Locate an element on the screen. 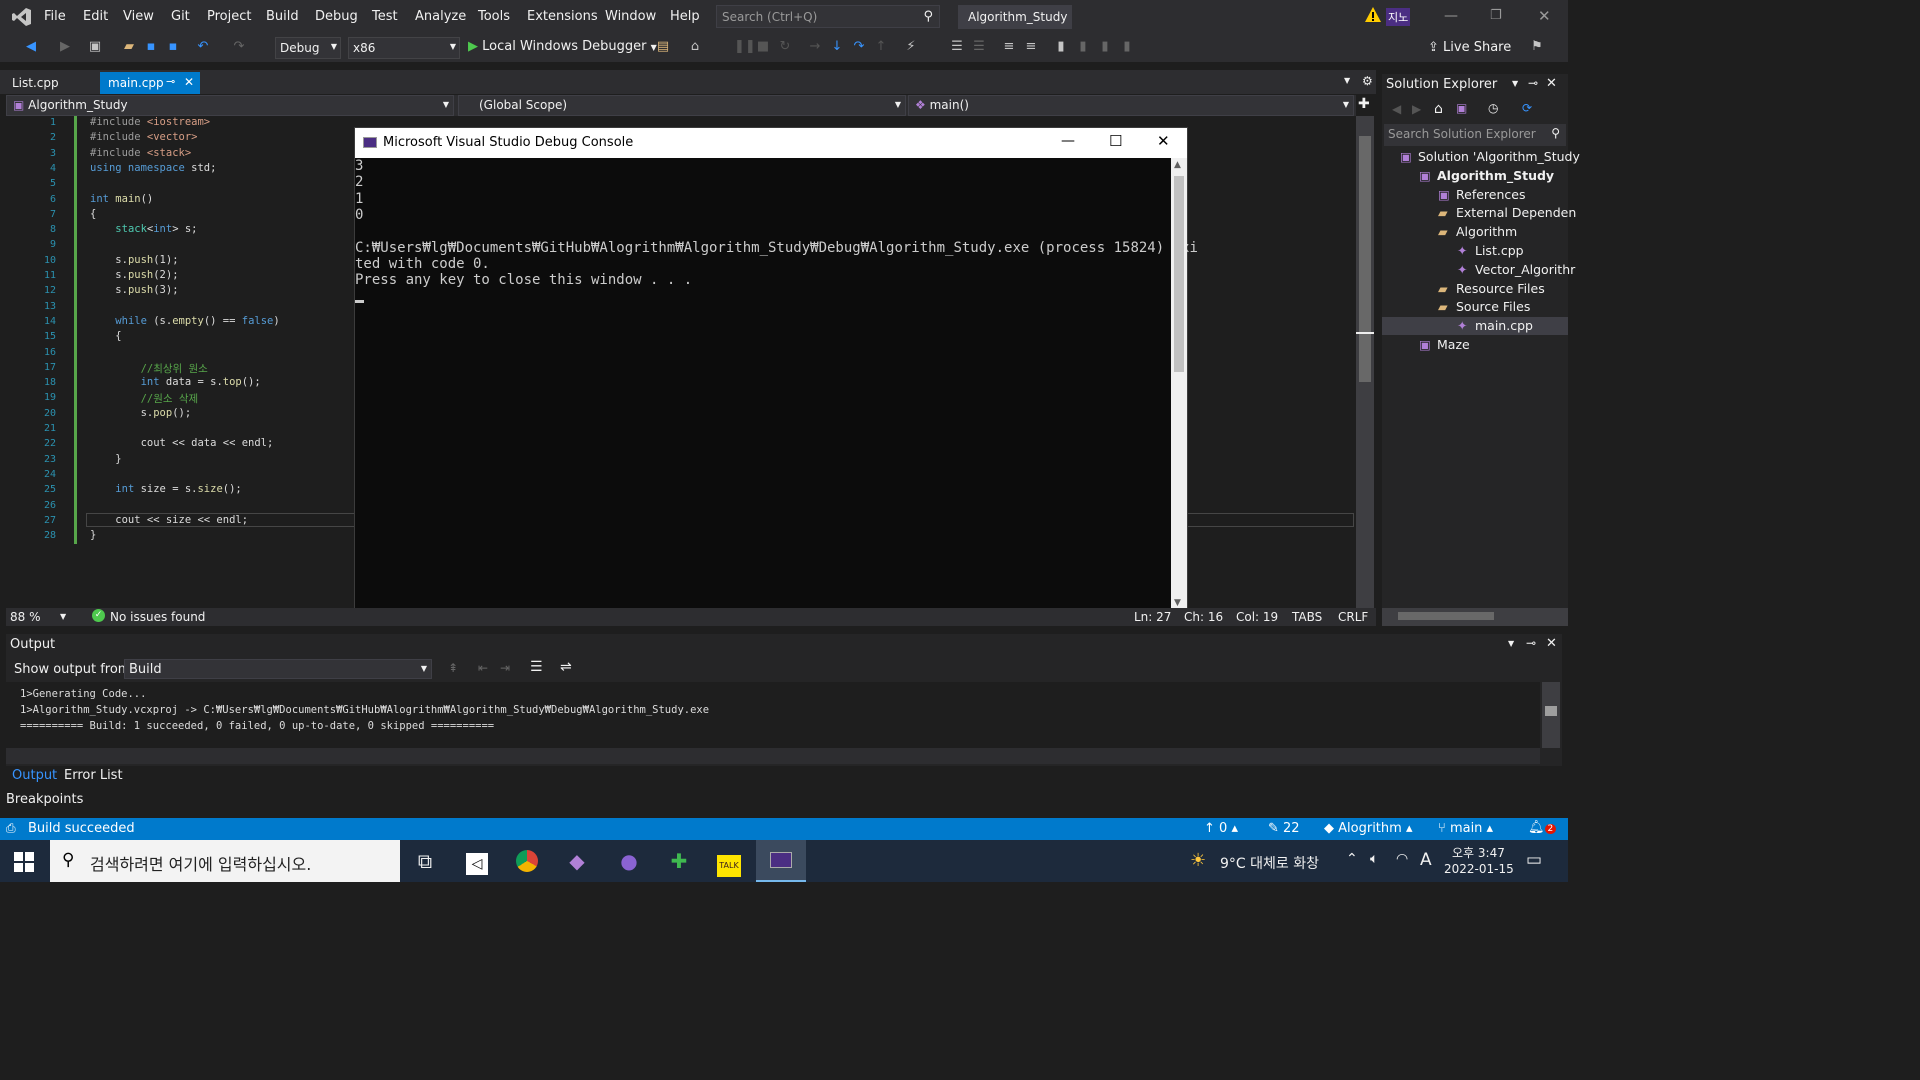 The height and width of the screenshot is (1080, 1920). word-wrap-icon: ⇌ is located at coordinates (566, 667).